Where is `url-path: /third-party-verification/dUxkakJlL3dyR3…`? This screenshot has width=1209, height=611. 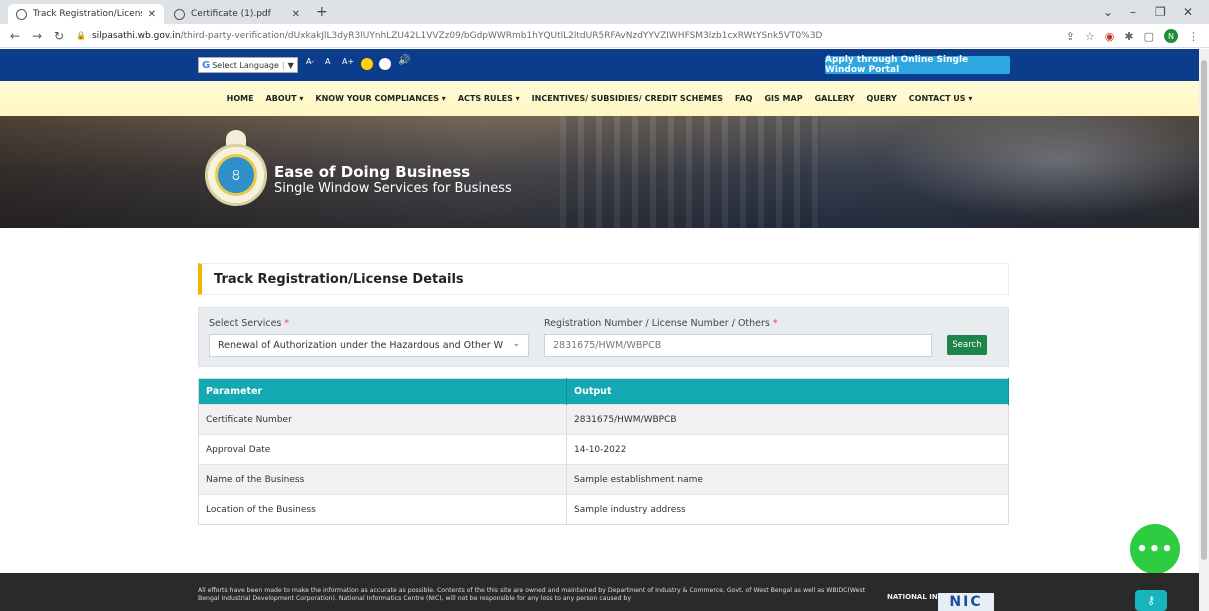
url-path: /third-party-verification/dUxkakJlL3dyR3… is located at coordinates (501, 35).